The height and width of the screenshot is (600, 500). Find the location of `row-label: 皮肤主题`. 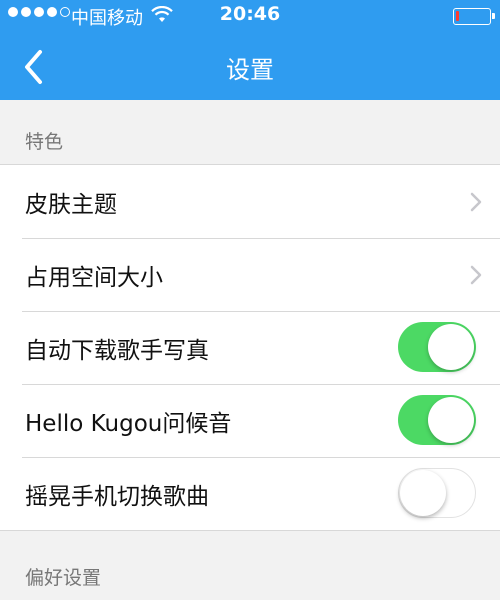

row-label: 皮肤主题 is located at coordinates (71, 204).